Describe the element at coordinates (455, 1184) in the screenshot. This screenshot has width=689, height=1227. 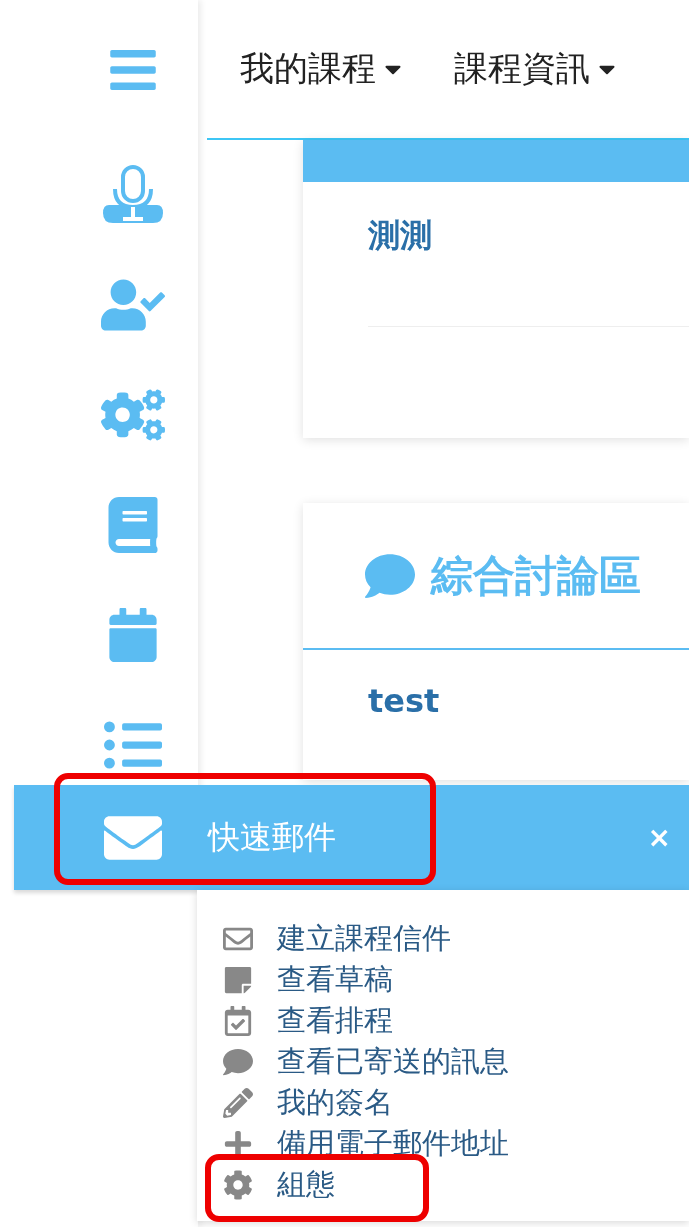
I see `menu-item: 組態` at that location.